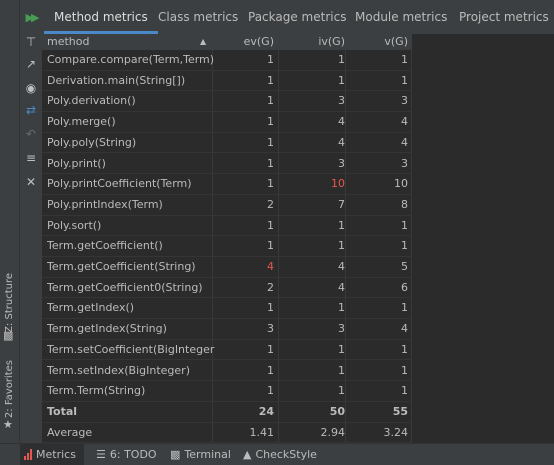 This screenshot has width=554, height=465. What do you see at coordinates (227, 309) in the screenshot?
I see `table-row: Term.getIndex() 1 1 1` at bounding box center [227, 309].